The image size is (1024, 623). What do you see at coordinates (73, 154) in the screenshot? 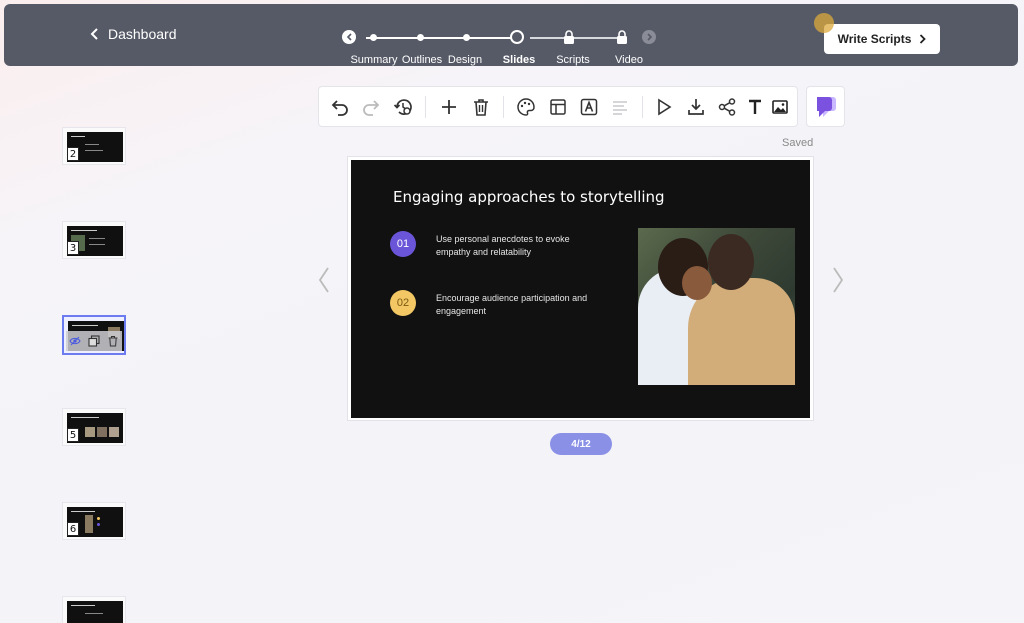
I see `slide-number: 2` at bounding box center [73, 154].